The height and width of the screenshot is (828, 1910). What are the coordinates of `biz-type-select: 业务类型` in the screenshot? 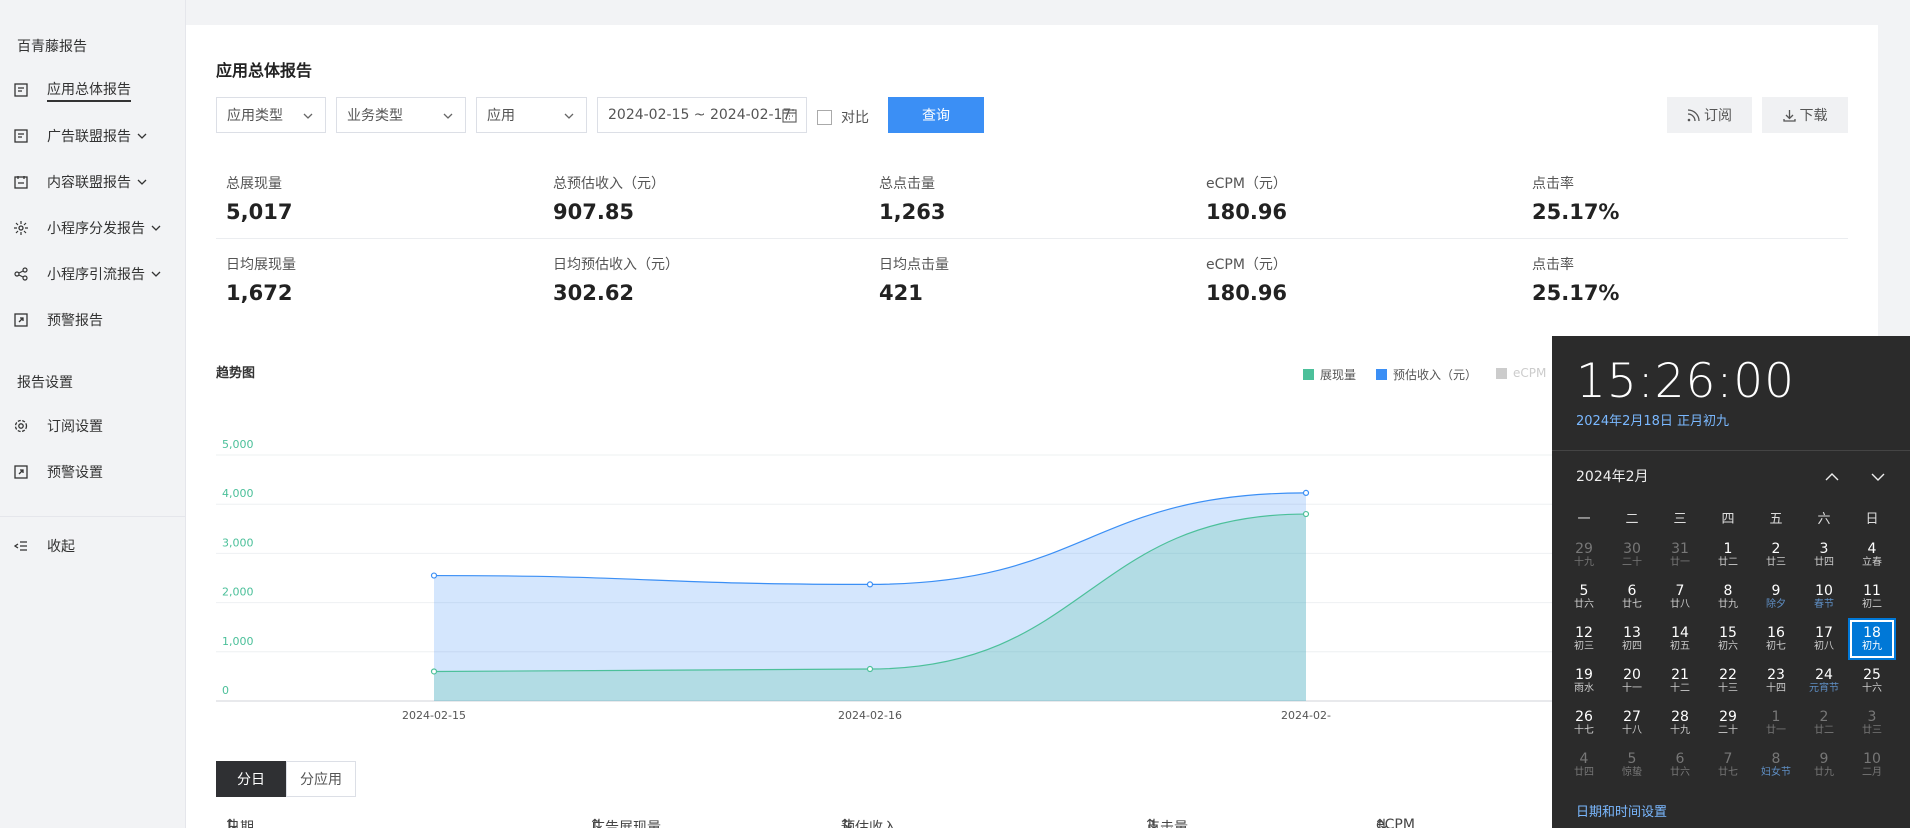 It's located at (401, 115).